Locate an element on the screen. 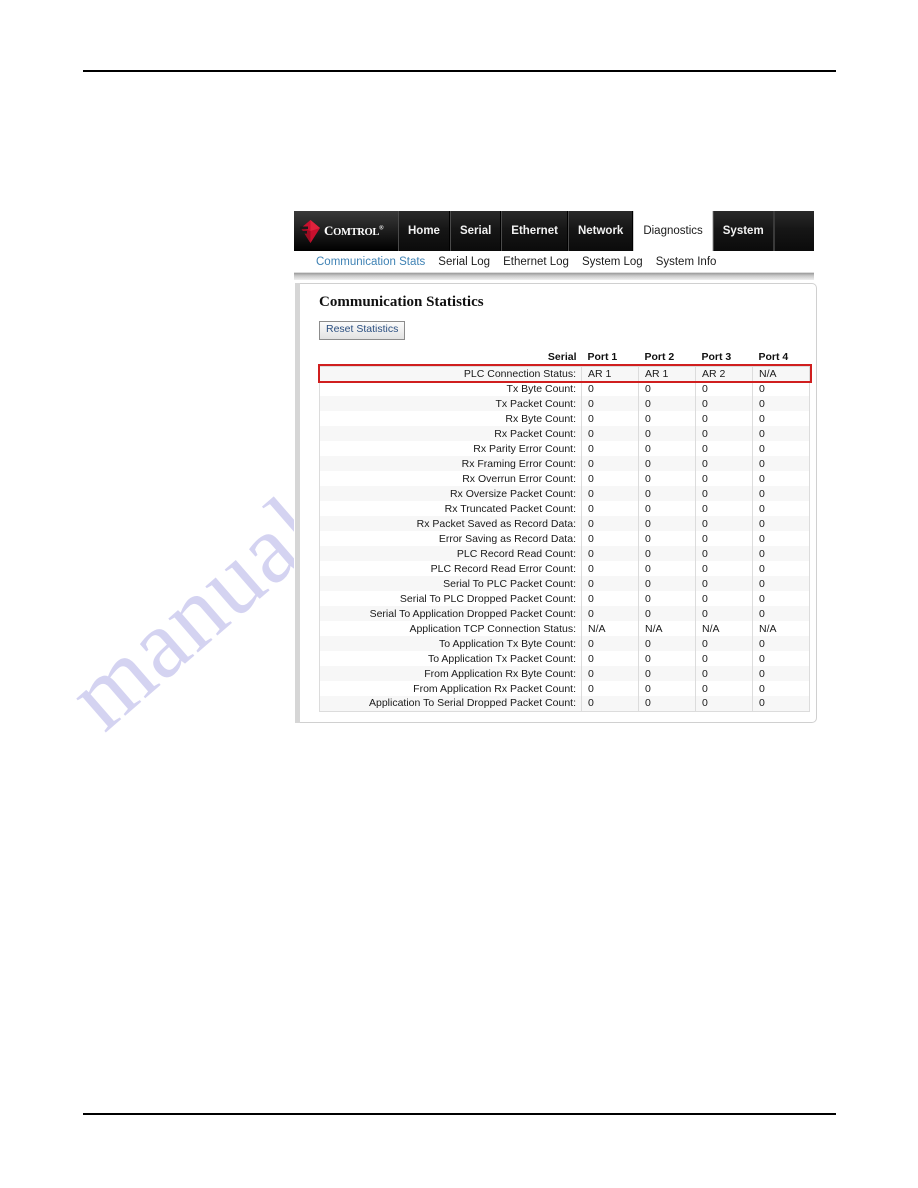  comtrol-logo: COMTROL® is located at coordinates (346, 231).